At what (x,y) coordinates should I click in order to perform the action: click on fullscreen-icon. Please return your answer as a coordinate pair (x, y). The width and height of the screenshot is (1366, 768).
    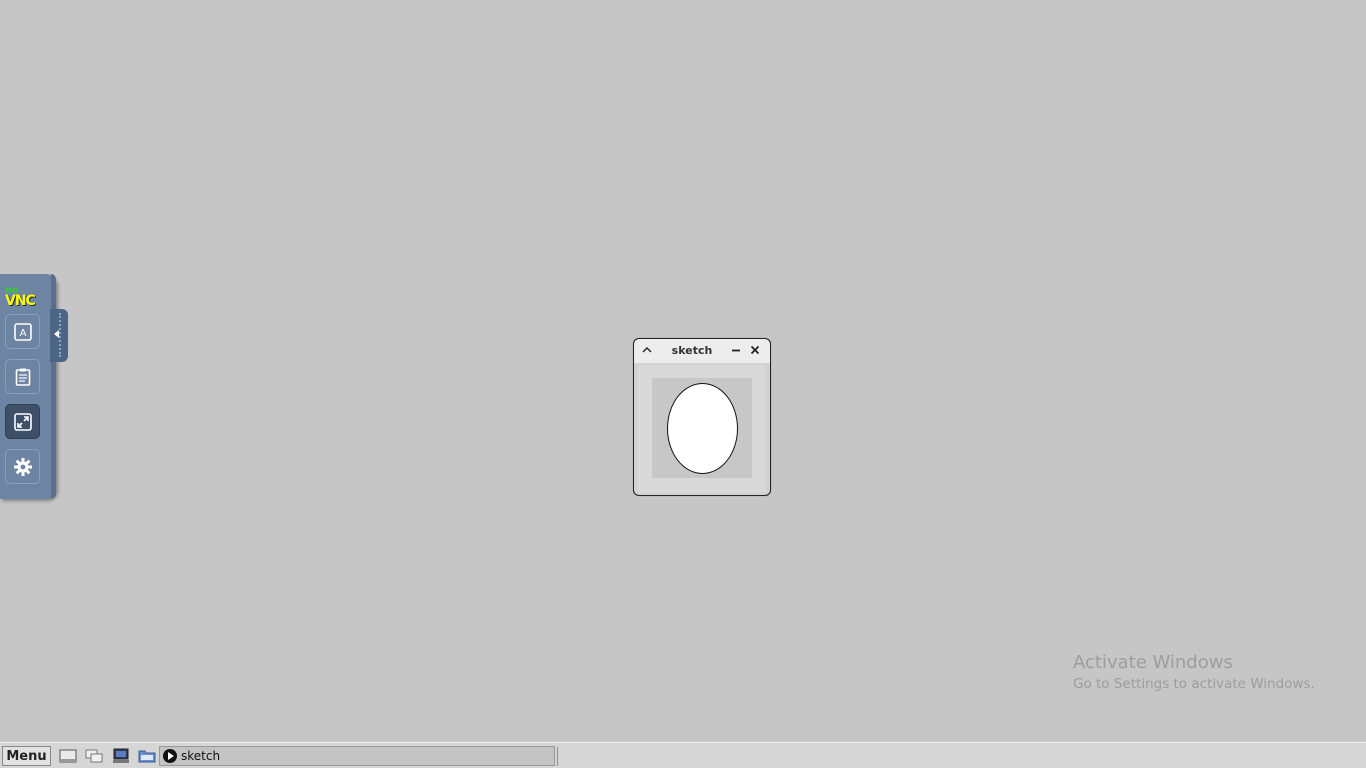
    Looking at the image, I should click on (22, 421).